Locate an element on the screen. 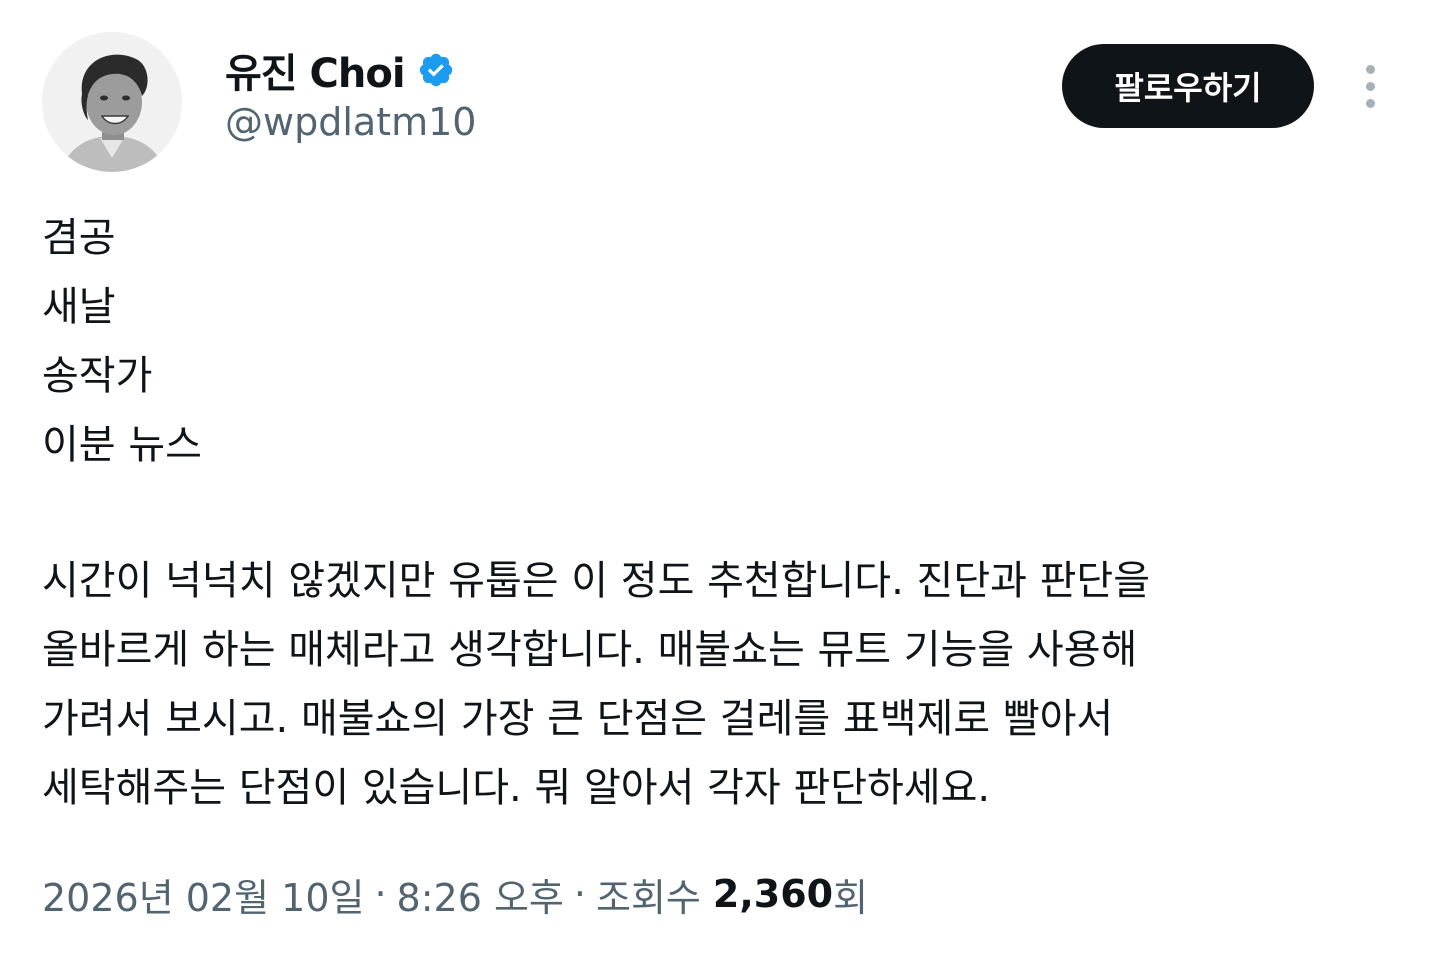 The image size is (1440, 957). views-count: 2,360 is located at coordinates (773, 894).